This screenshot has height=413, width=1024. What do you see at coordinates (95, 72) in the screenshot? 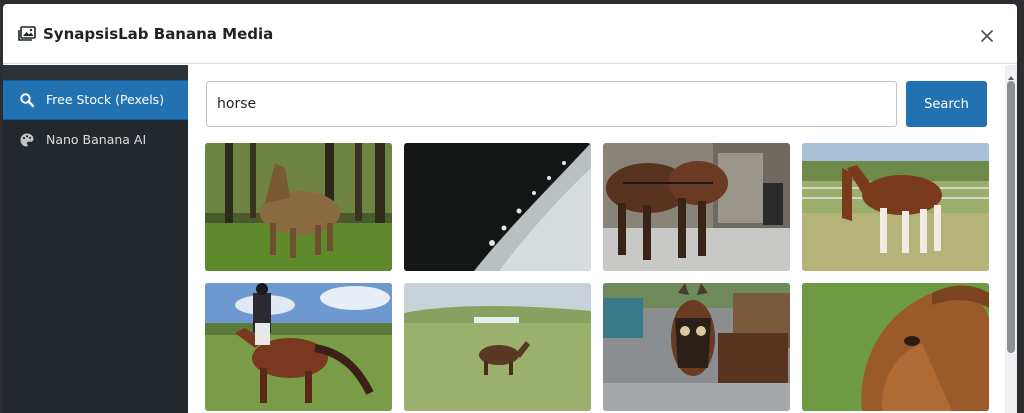
I see `sidebar-top-strip` at bounding box center [95, 72].